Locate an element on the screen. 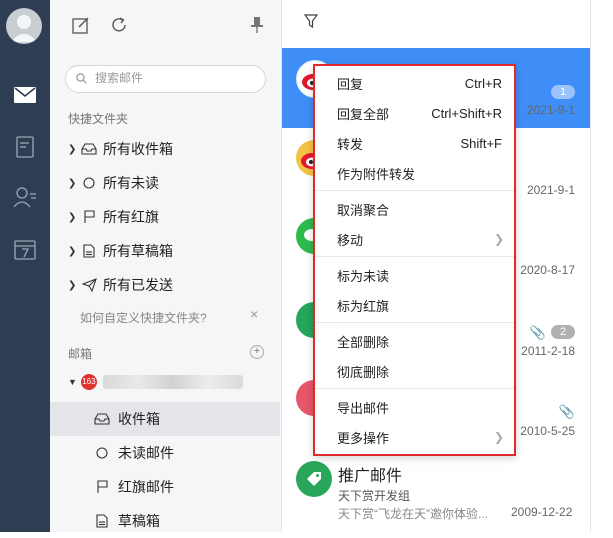  inbox-icon is located at coordinates (89, 149).